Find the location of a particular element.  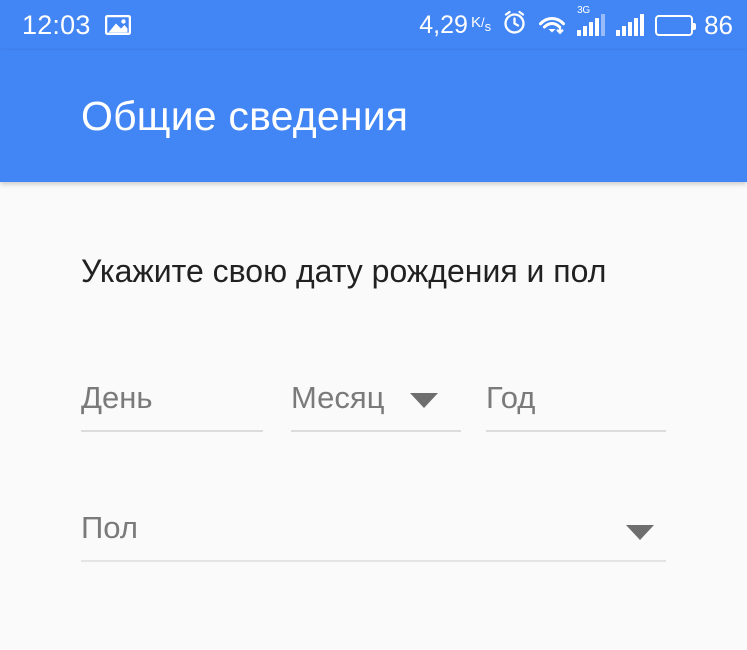

status-bar-clock: 12:03 is located at coordinates (56, 24).